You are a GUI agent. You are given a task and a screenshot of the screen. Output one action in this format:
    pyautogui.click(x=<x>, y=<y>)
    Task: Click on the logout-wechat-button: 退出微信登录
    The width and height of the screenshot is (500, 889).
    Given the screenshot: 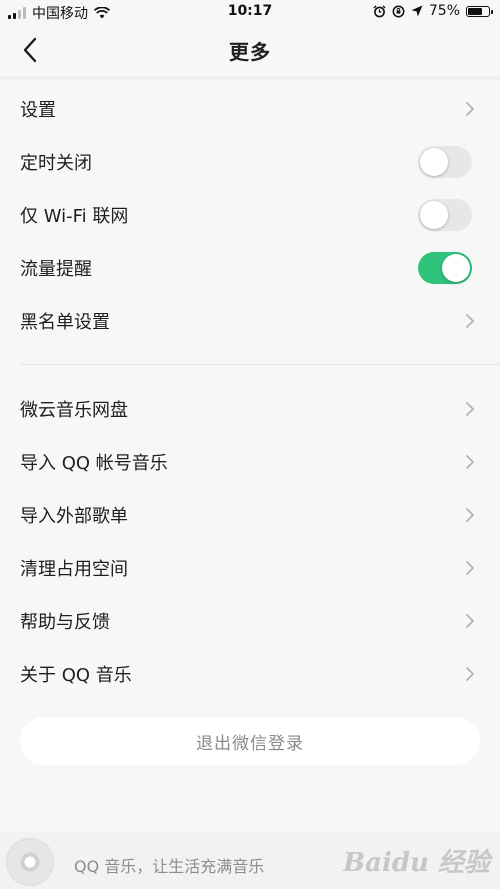 What is the action you would take?
    pyautogui.click(x=250, y=741)
    